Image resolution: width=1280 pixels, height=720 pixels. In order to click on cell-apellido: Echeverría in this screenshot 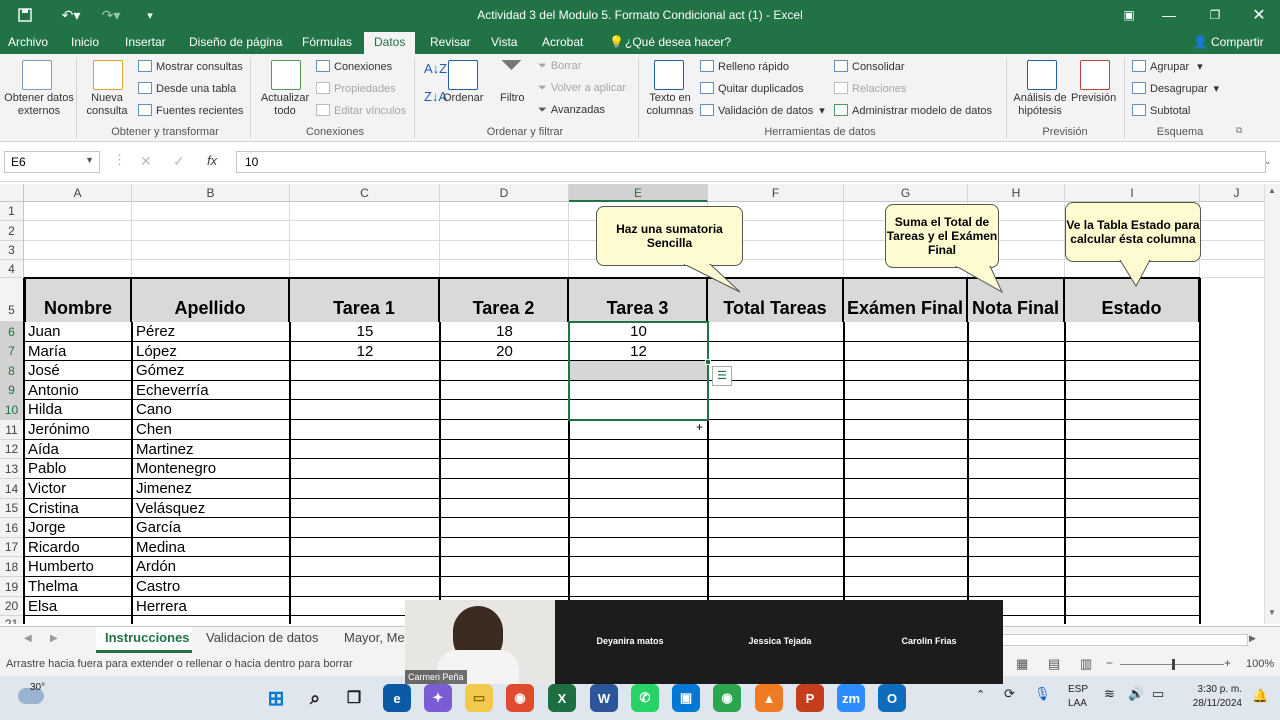, I will do `click(211, 390)`.